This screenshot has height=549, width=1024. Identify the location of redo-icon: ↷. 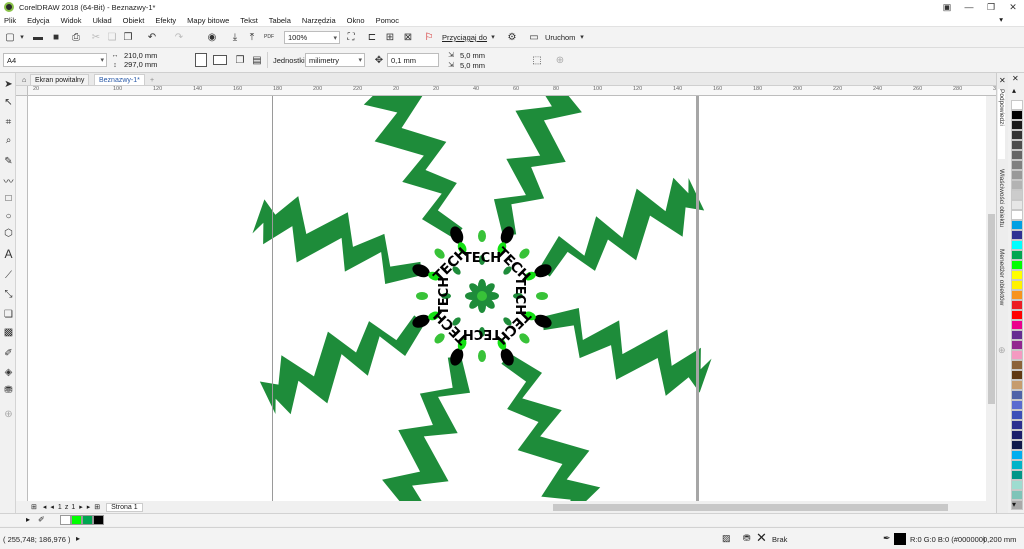
(179, 37).